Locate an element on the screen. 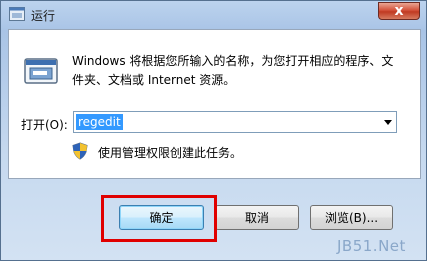 Image resolution: width=427 pixels, height=261 pixels. close-button: x is located at coordinates (399, 11).